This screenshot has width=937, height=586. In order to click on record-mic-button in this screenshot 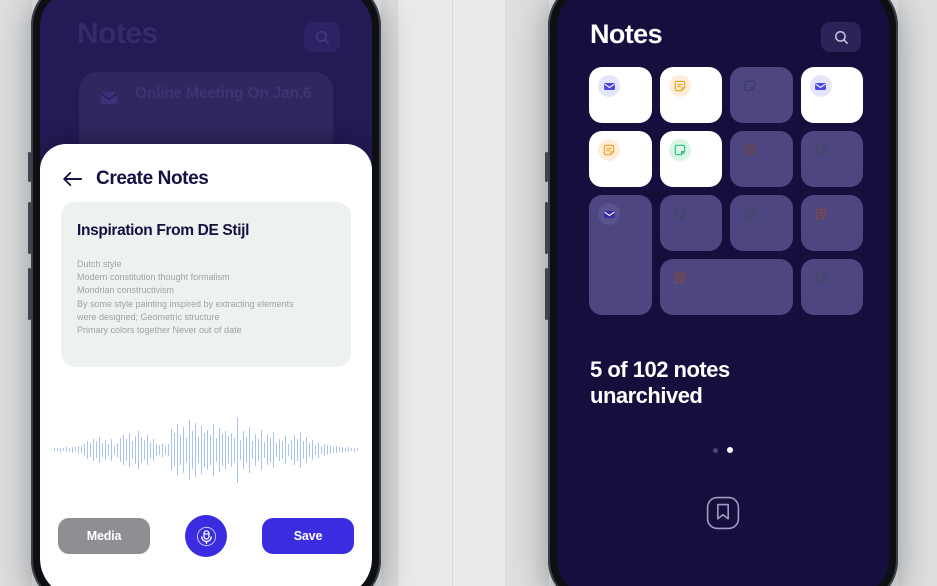, I will do `click(206, 536)`.